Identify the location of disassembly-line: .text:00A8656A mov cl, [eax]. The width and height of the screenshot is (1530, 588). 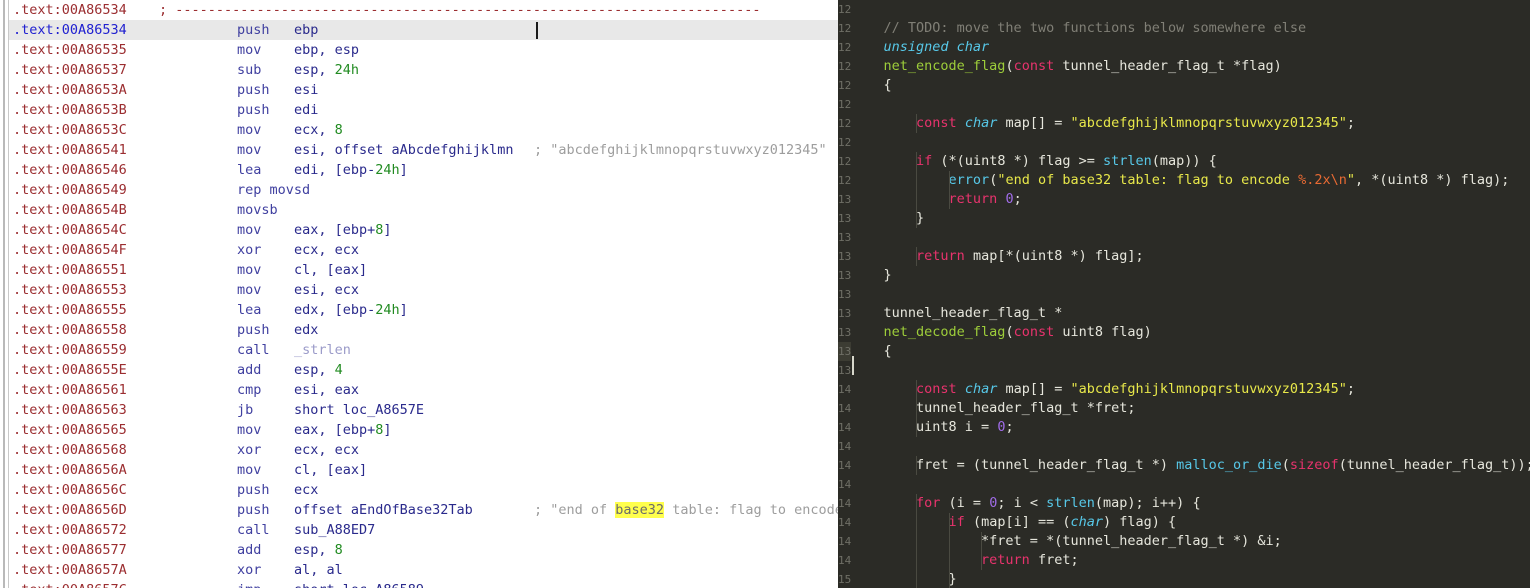
(423, 470).